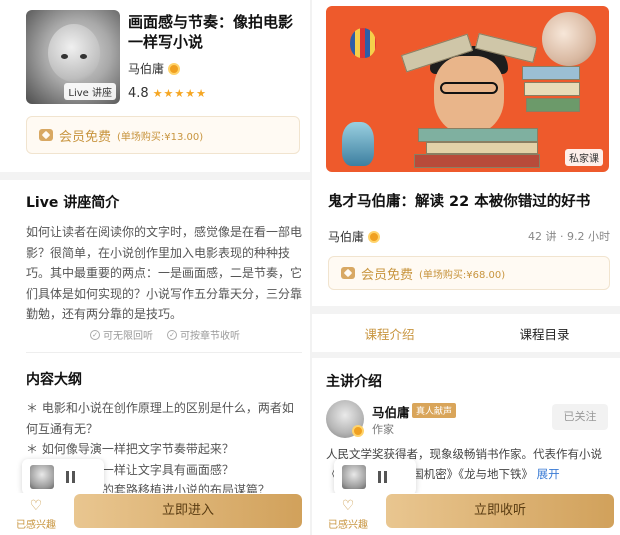 This screenshot has height=535, width=620. What do you see at coordinates (580, 417) in the screenshot?
I see `follow-button: 已关注` at bounding box center [580, 417].